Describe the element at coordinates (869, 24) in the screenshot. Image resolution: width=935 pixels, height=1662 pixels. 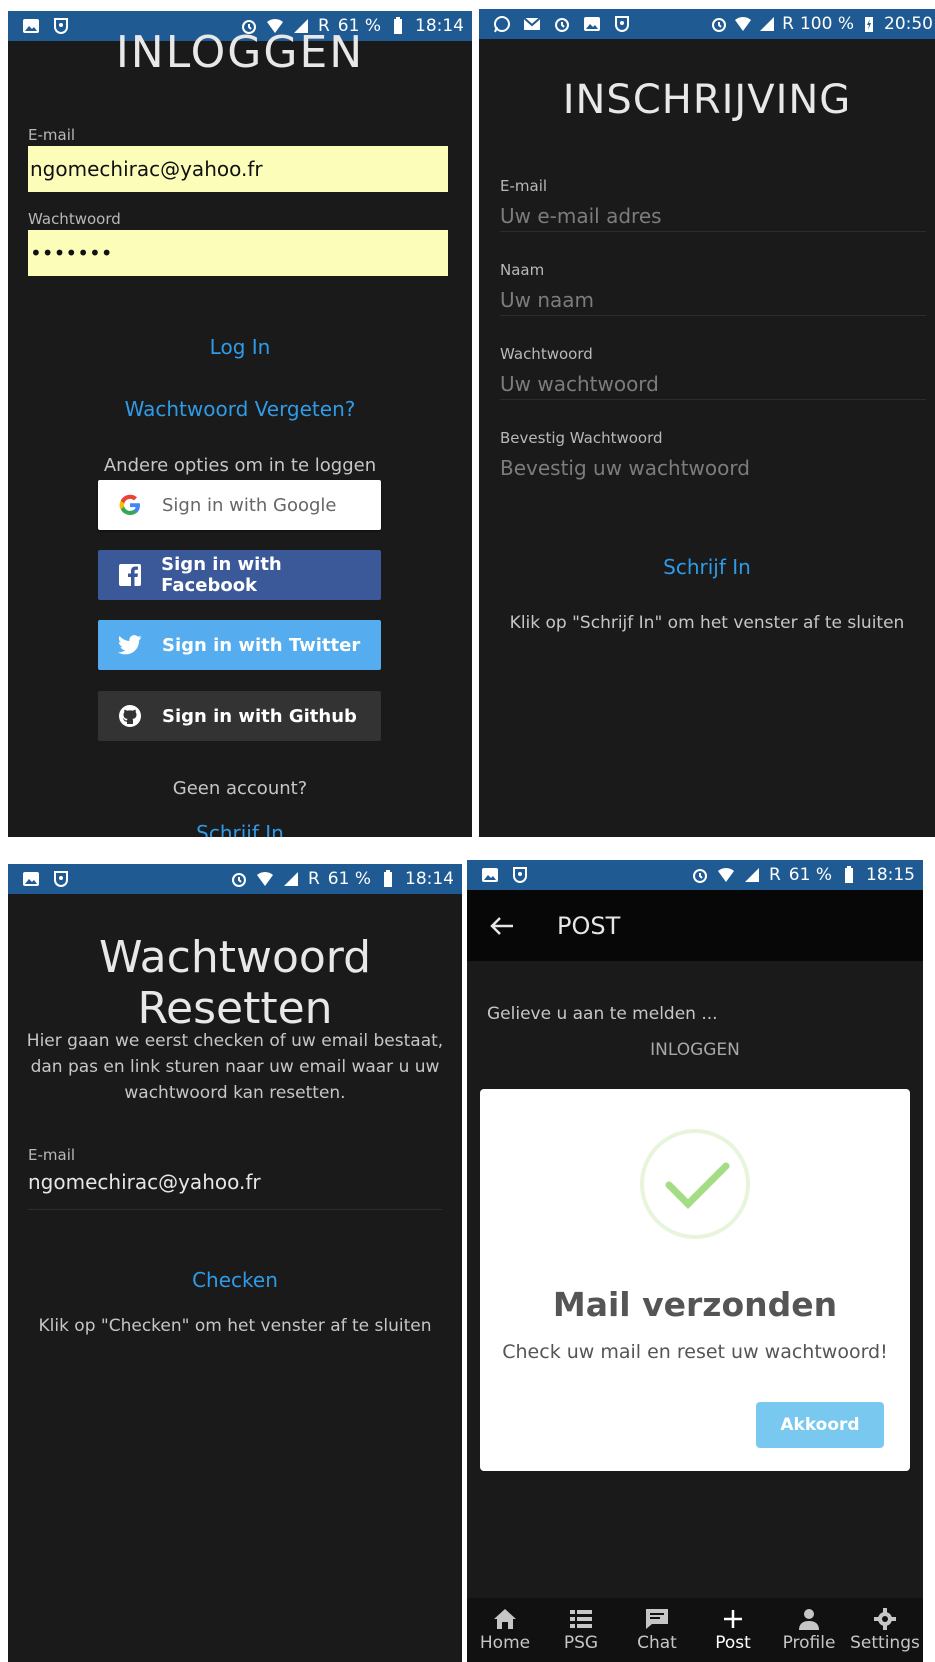
I see `battery-charging-icon` at that location.